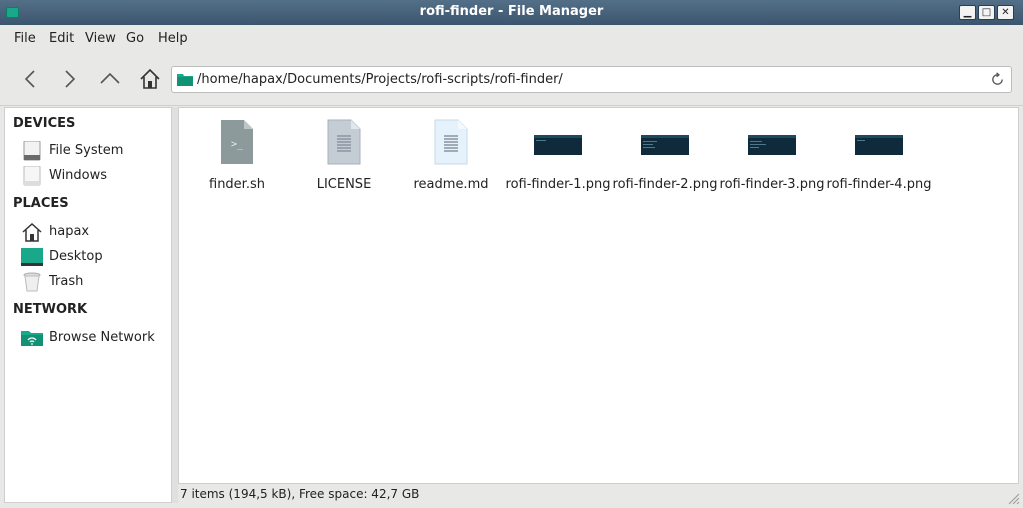 The image size is (1023, 508). I want to click on sidebar-item-label: hapax, so click(69, 231).